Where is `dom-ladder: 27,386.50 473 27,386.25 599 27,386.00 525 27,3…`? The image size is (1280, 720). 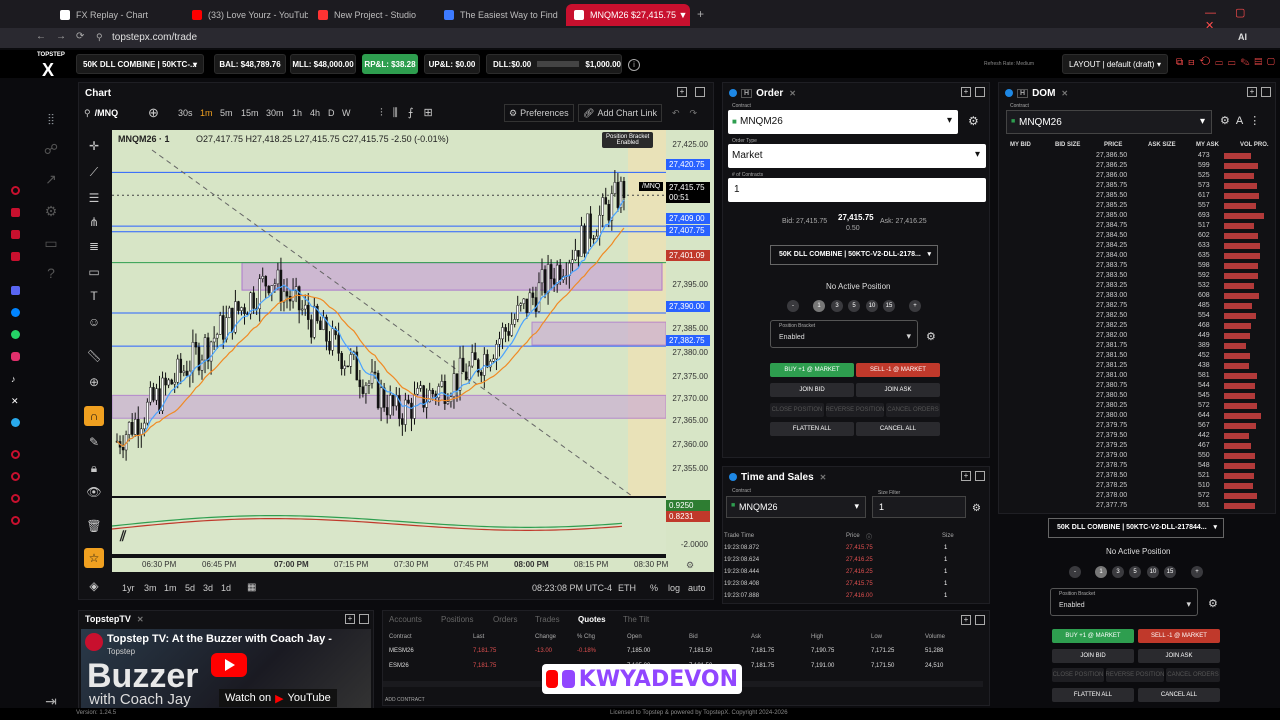 dom-ladder: 27,386.50 473 27,386.25 599 27,386.00 525 27,3… is located at coordinates (1135, 332).